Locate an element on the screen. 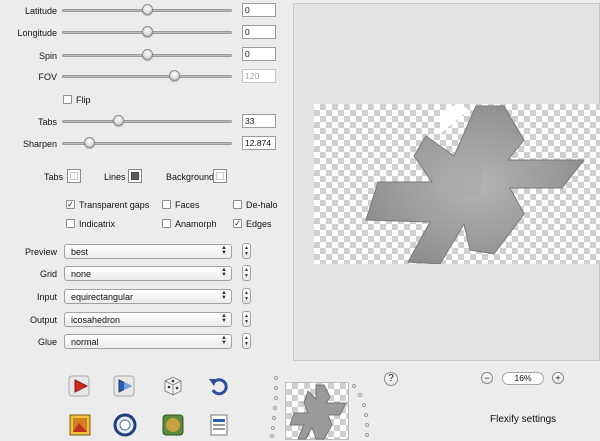 This screenshot has width=600, height=441. dehalo-checkbox is located at coordinates (237, 204).